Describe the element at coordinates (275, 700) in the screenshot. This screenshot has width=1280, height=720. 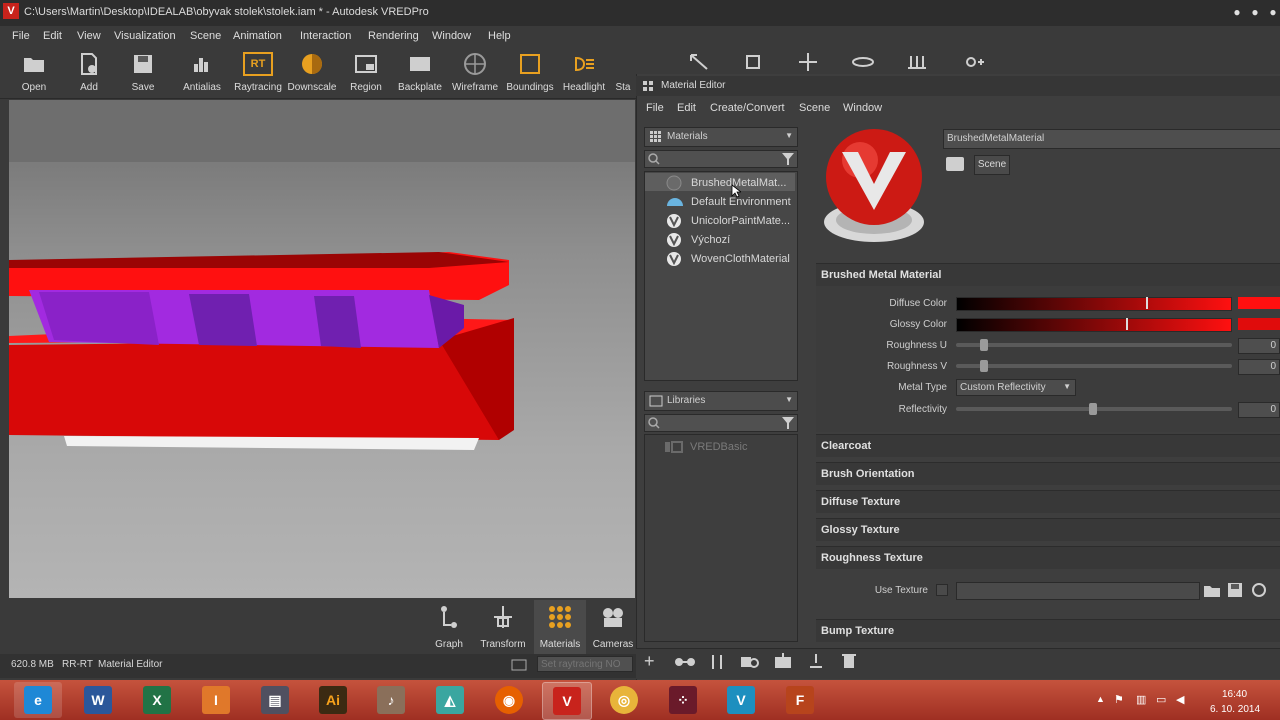
I see `taskbar-app-video-editor: ▤` at that location.